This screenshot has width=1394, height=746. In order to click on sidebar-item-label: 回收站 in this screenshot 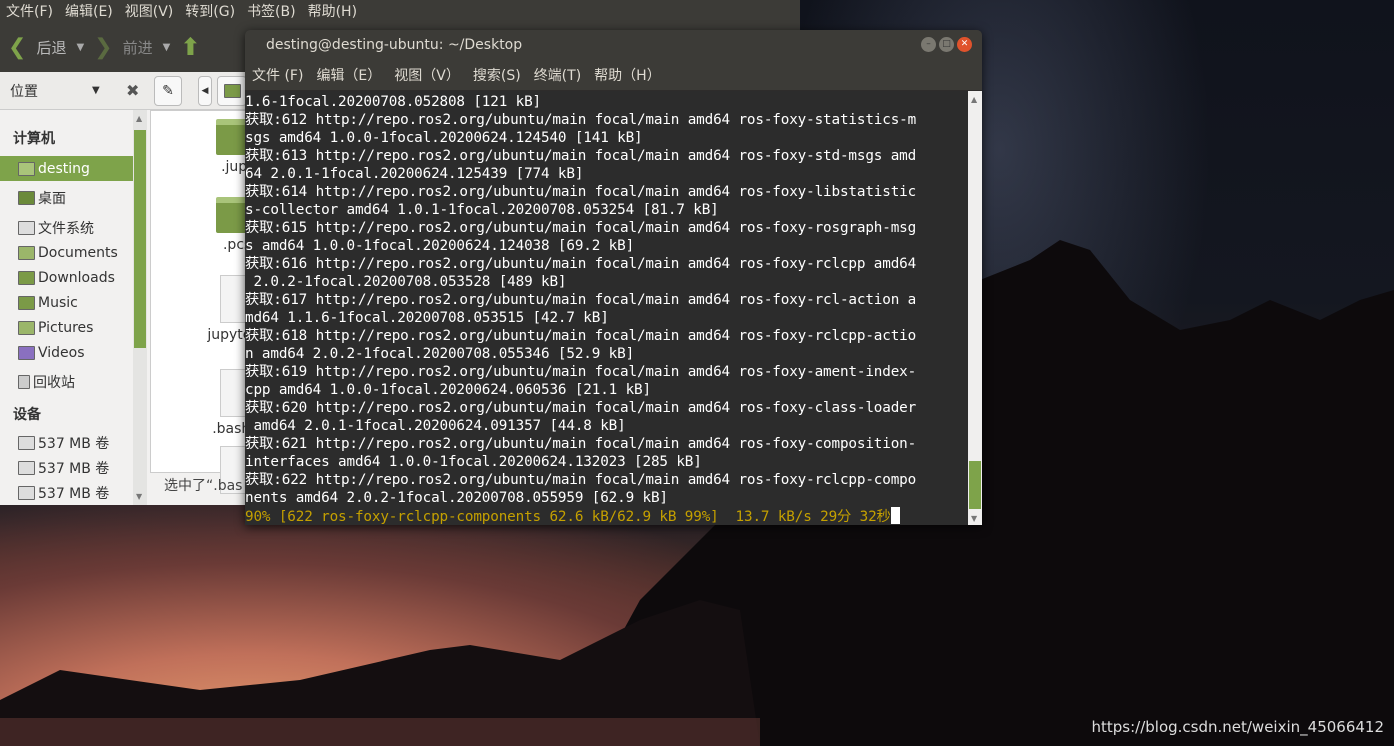, I will do `click(54, 382)`.